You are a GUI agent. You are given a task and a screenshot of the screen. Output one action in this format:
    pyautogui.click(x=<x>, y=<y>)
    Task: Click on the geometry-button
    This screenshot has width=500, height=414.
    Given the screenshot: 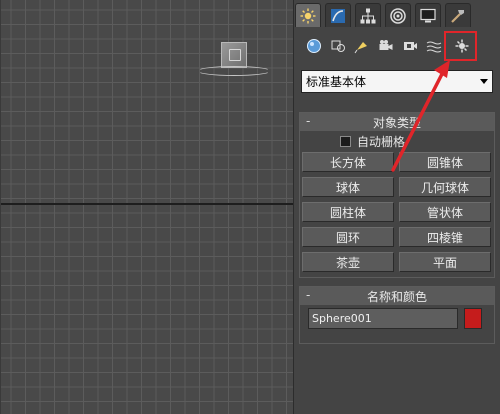 What is the action you would take?
    pyautogui.click(x=314, y=46)
    